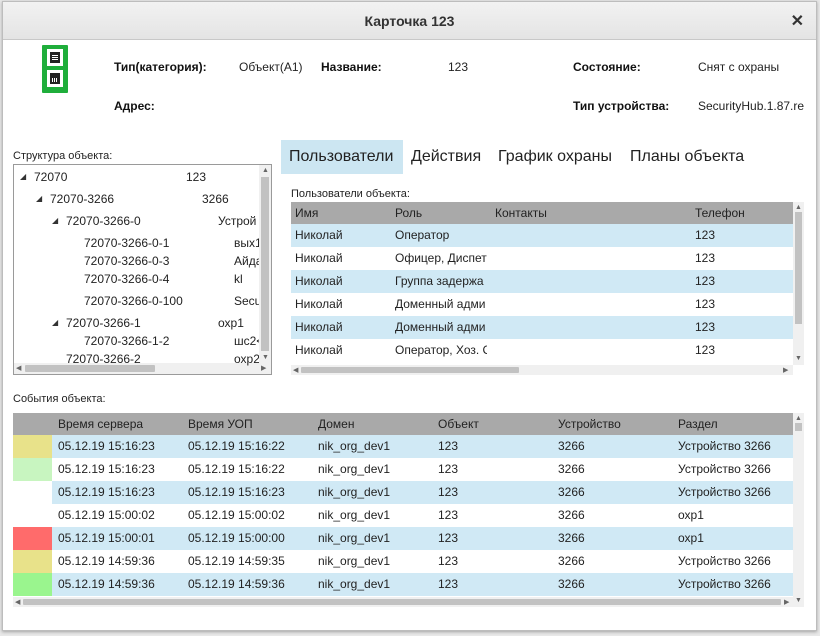 The image size is (820, 636). What do you see at coordinates (59, 399) in the screenshot?
I see `events-label: События объекта:` at bounding box center [59, 399].